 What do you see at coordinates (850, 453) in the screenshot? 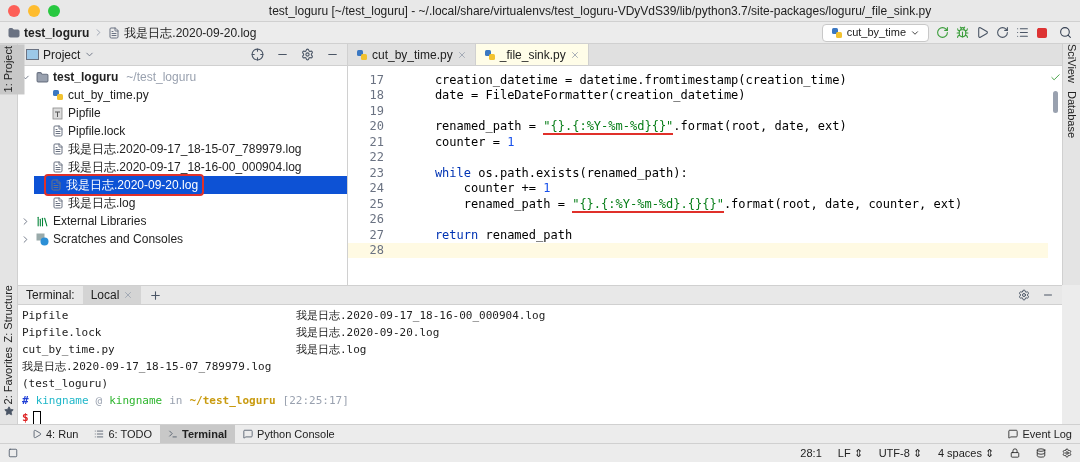
I see `status-item: LF ⇕` at bounding box center [850, 453].